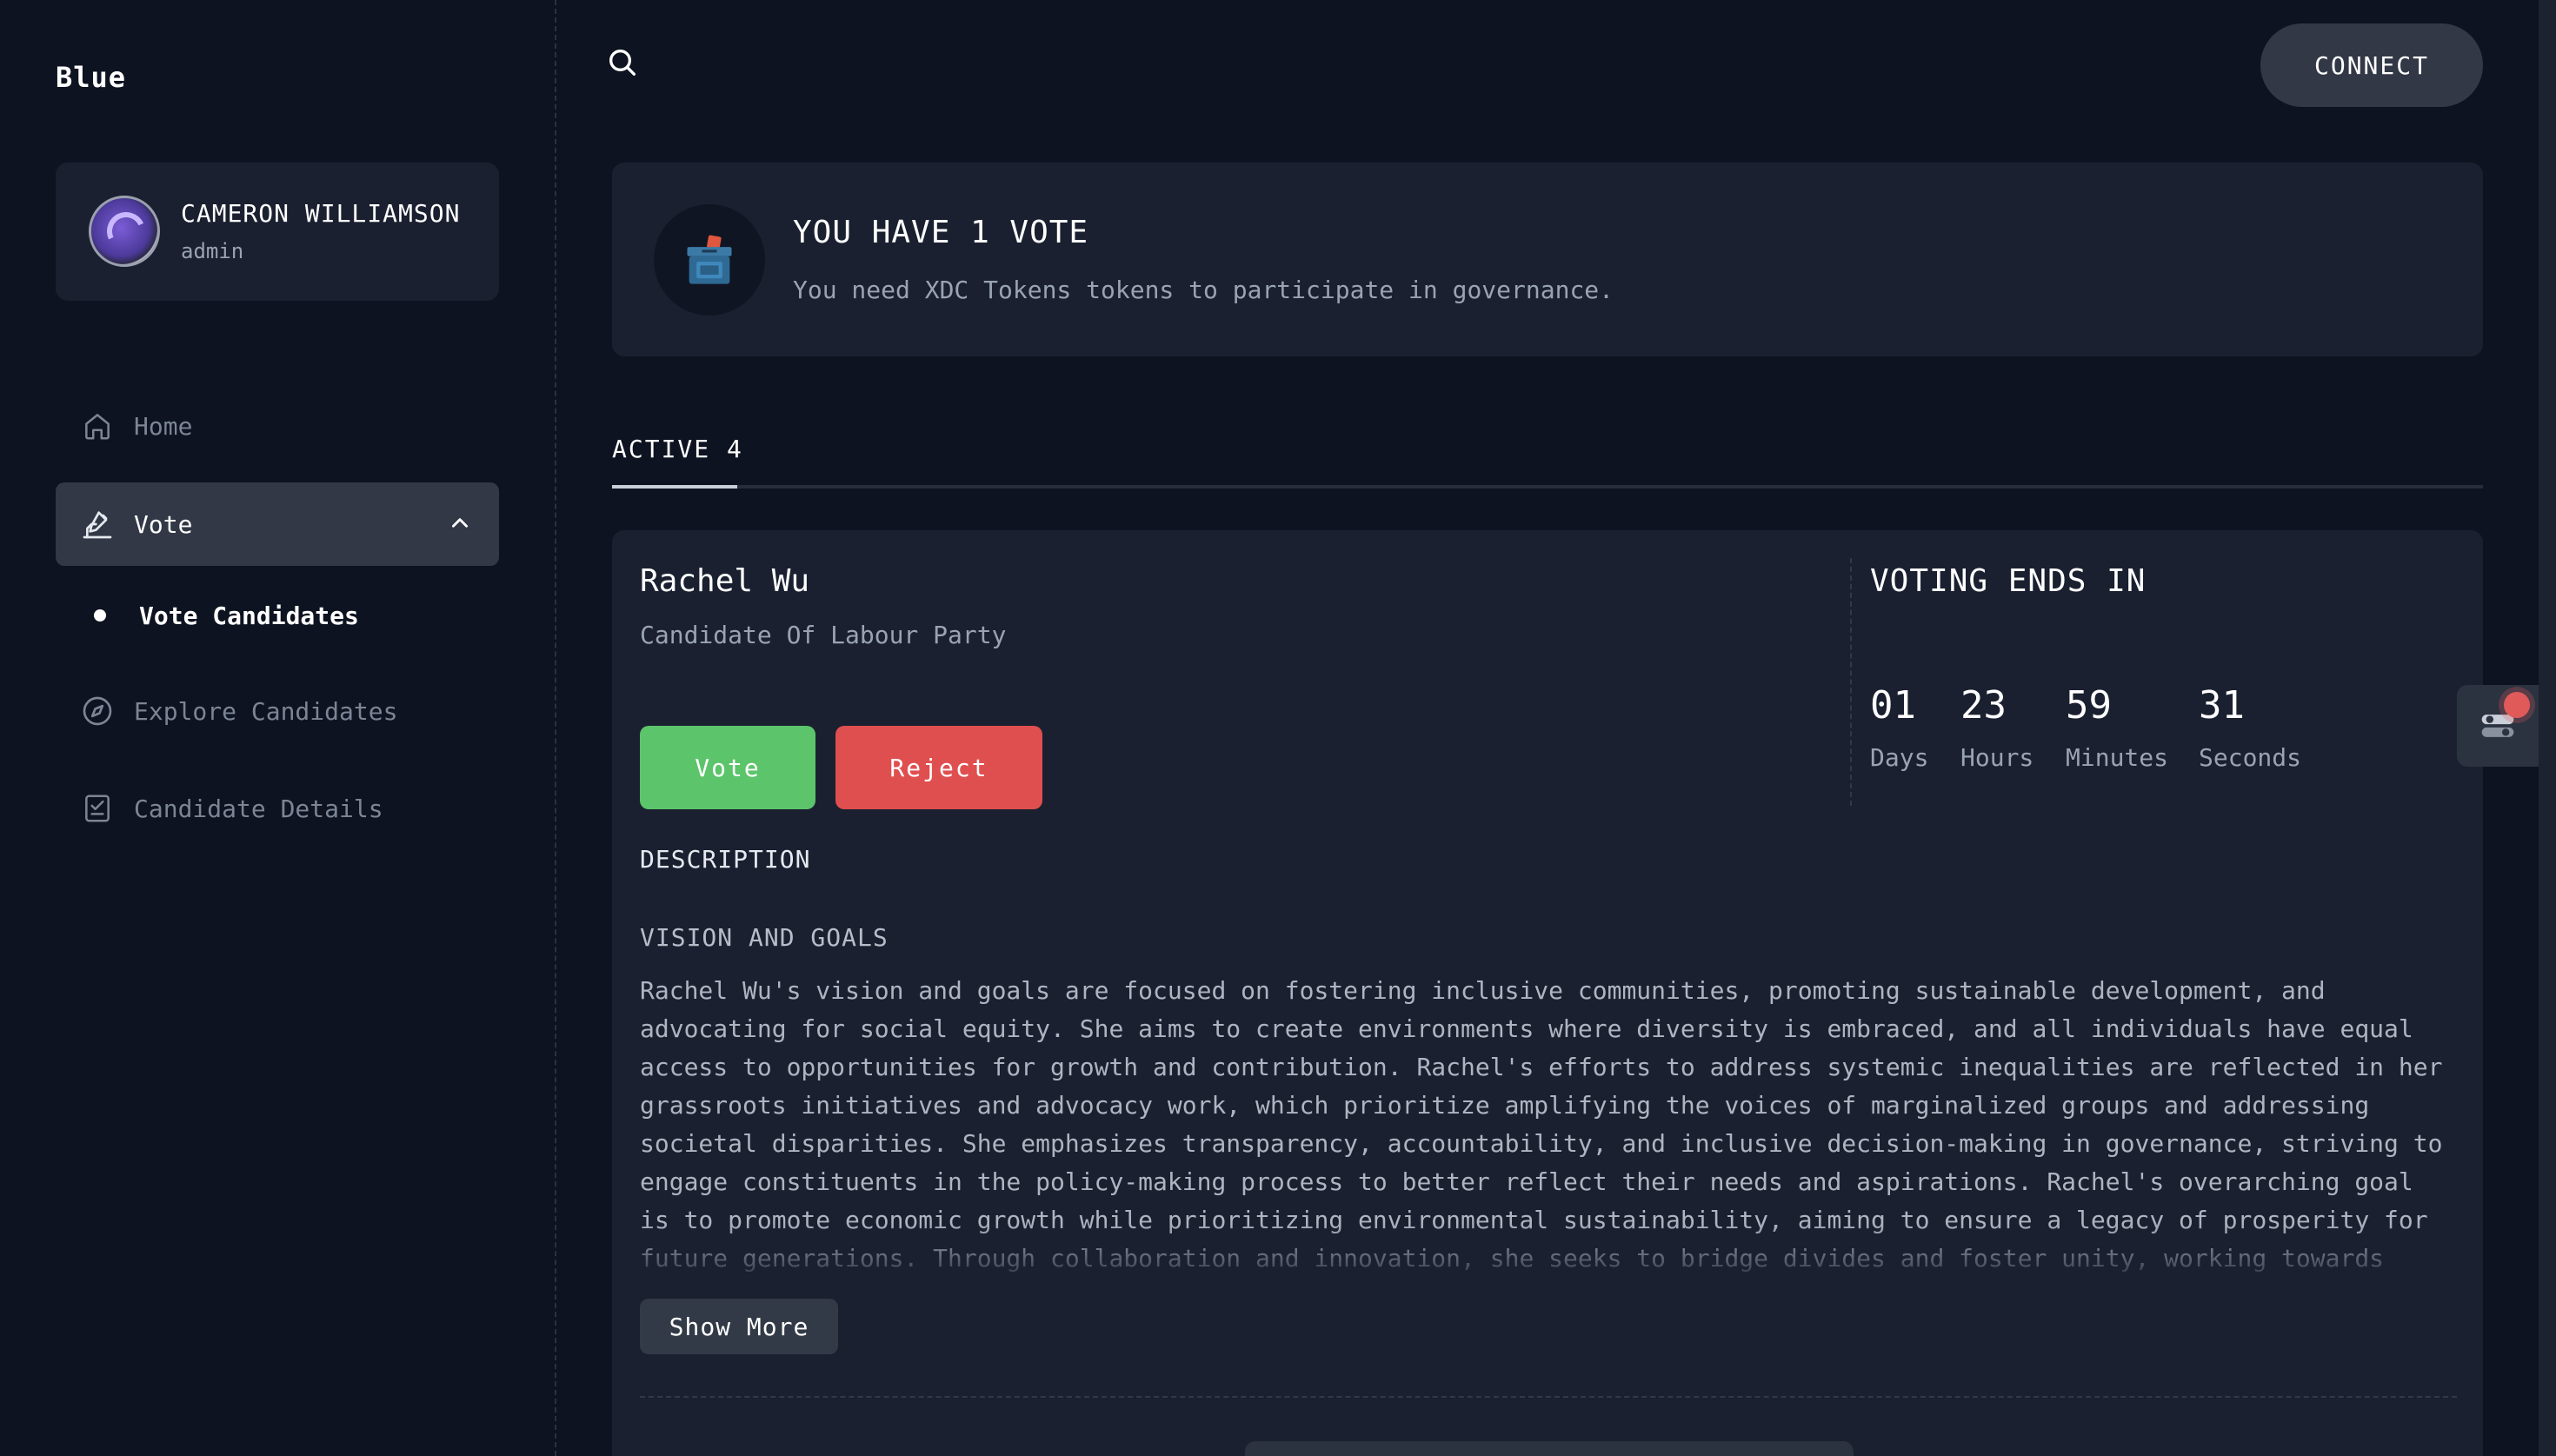 Image resolution: width=2556 pixels, height=1456 pixels. I want to click on countdown-days-value: 01, so click(1893, 705).